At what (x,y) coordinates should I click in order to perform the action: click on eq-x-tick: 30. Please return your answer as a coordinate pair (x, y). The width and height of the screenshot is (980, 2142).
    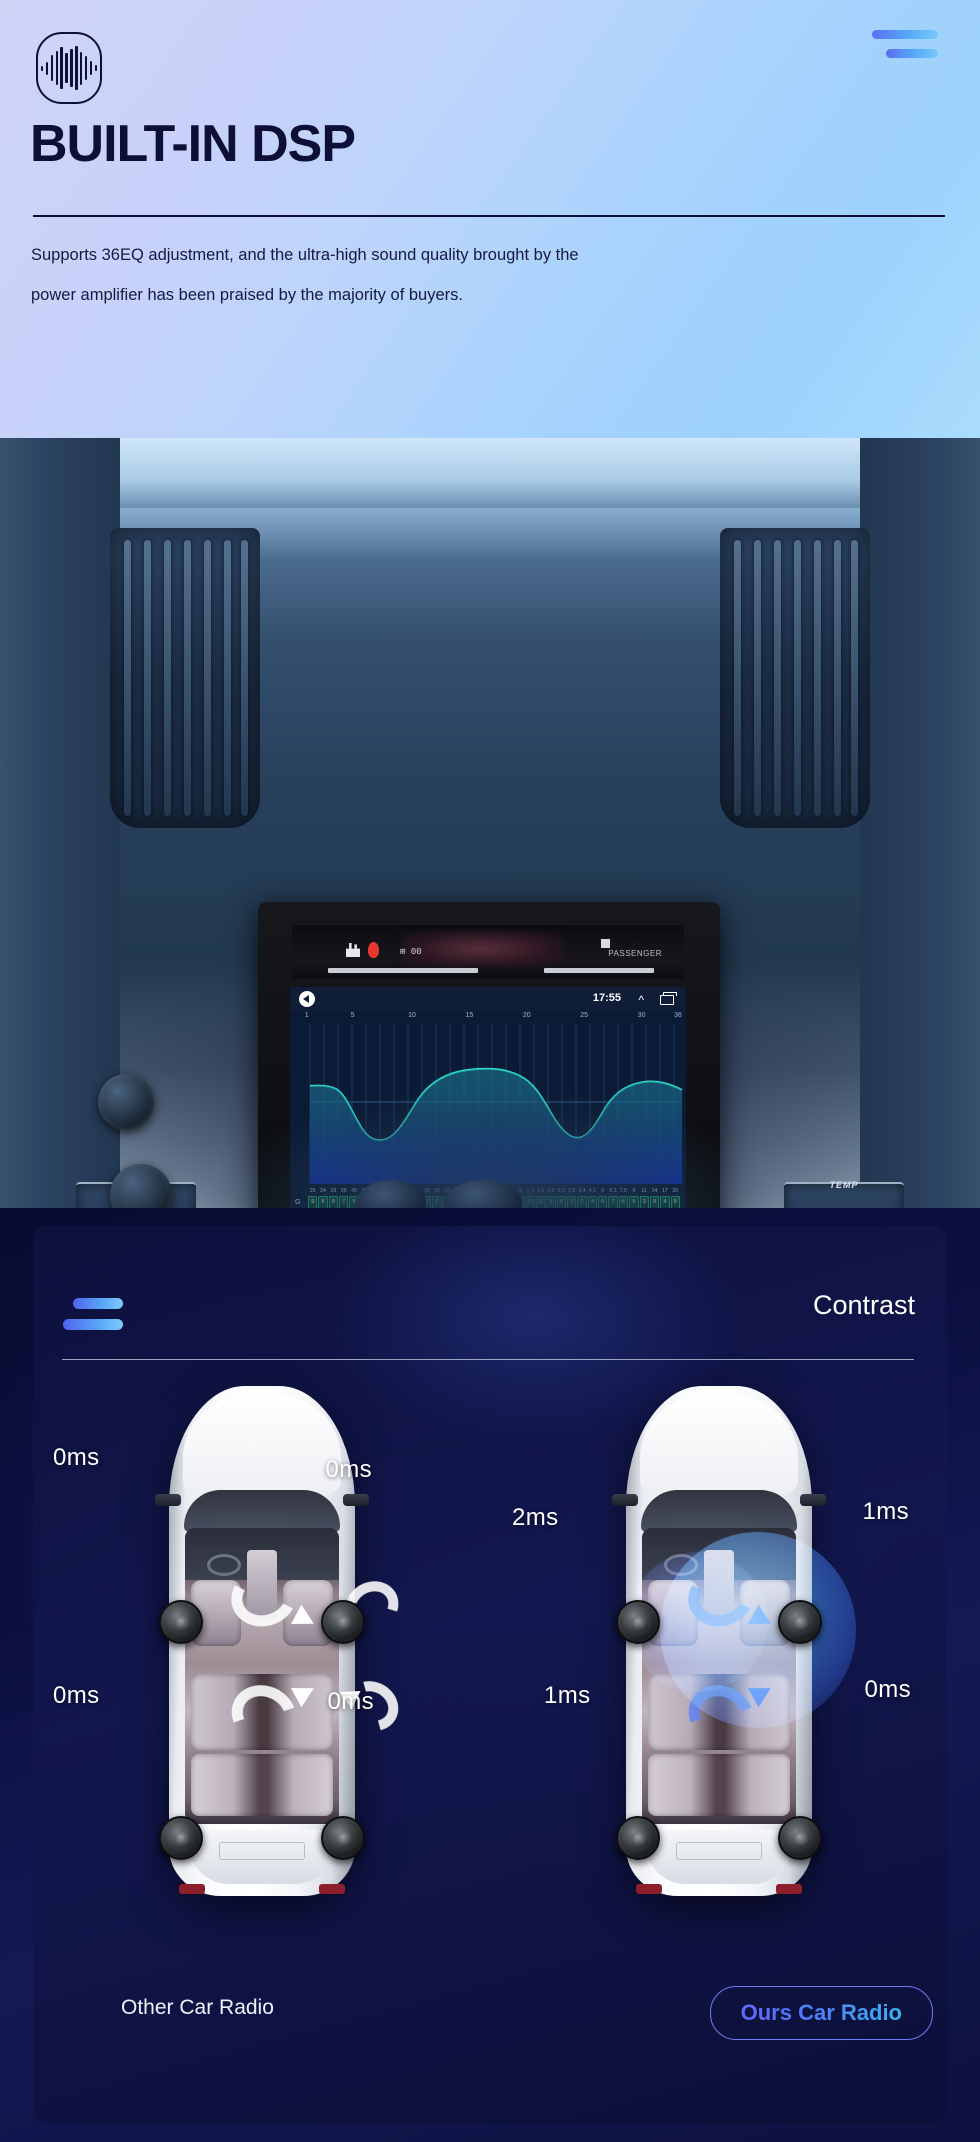
    Looking at the image, I should click on (641, 1015).